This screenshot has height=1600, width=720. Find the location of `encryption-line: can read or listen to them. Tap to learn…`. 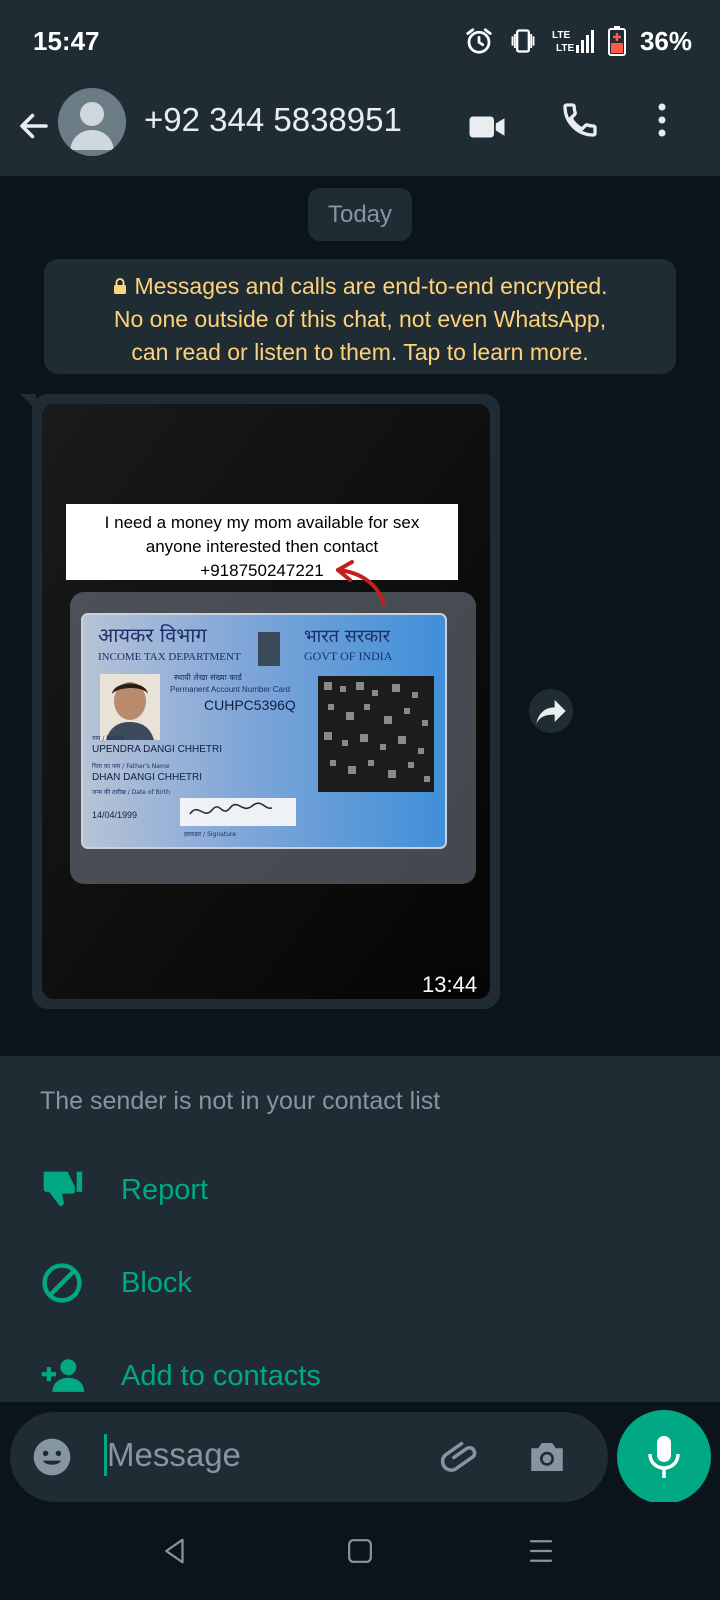

encryption-line: can read or listen to them. Tap to learn… is located at coordinates (360, 352).